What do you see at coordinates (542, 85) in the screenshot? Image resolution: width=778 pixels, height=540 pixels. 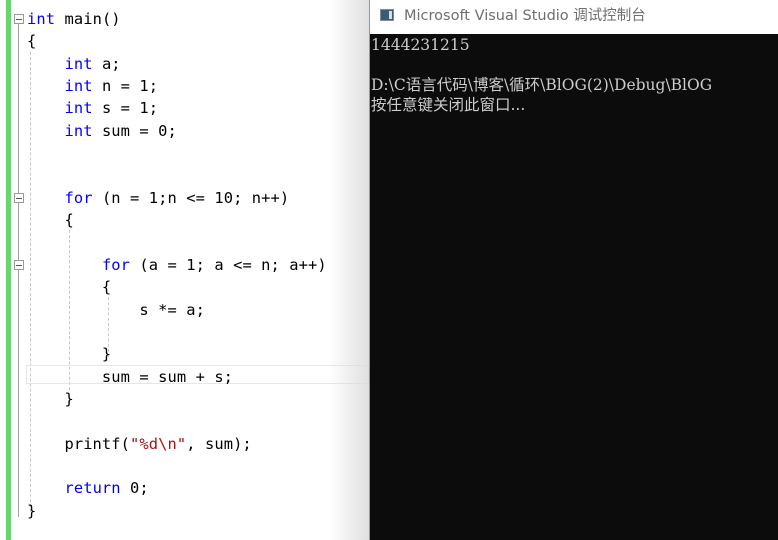 I see `console-output-path: D:\C语言代码\博客\循环\BlOG(2)\Debug\BlOG` at bounding box center [542, 85].